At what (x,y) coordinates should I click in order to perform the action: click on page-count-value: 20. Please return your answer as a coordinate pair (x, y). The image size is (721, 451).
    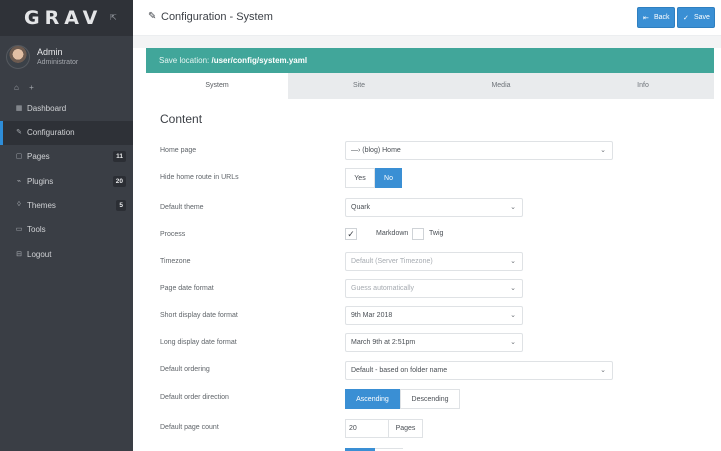
    Looking at the image, I should click on (353, 428).